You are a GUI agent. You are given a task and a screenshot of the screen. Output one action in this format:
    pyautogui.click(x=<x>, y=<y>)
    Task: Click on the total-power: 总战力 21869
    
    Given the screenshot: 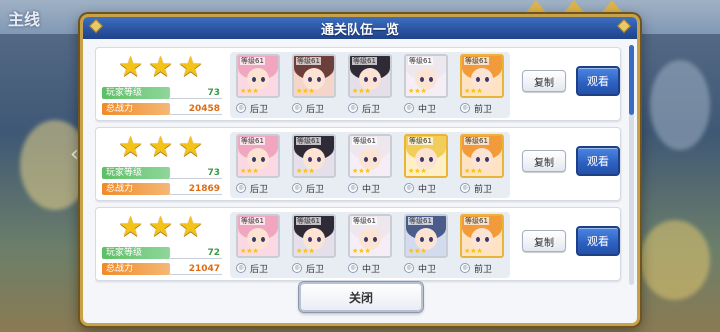 What is the action you would take?
    pyautogui.click(x=162, y=189)
    